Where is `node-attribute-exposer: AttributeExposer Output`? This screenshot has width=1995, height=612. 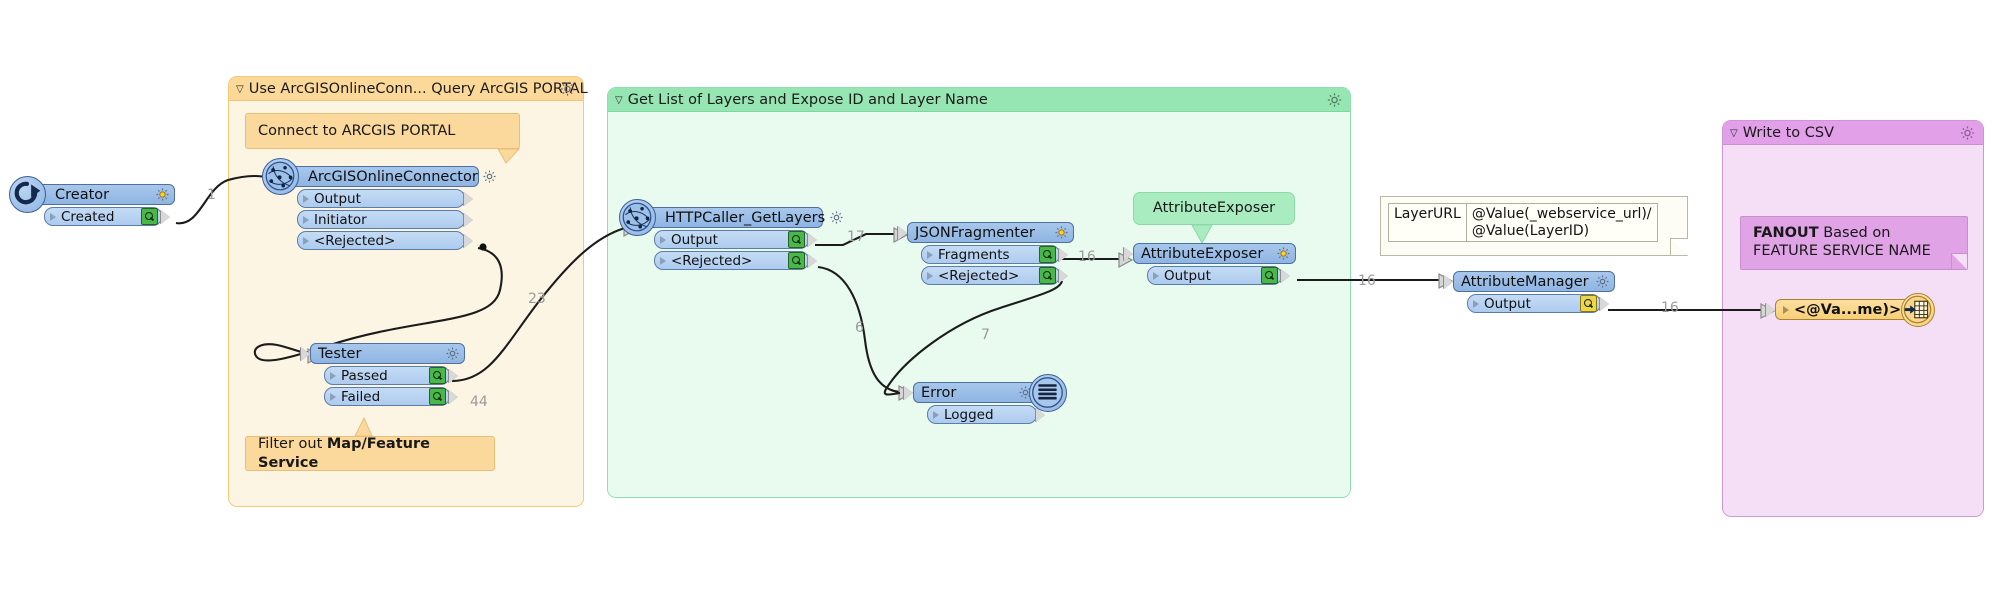
node-attribute-exposer: AttributeExposer Output is located at coordinates (1210, 264).